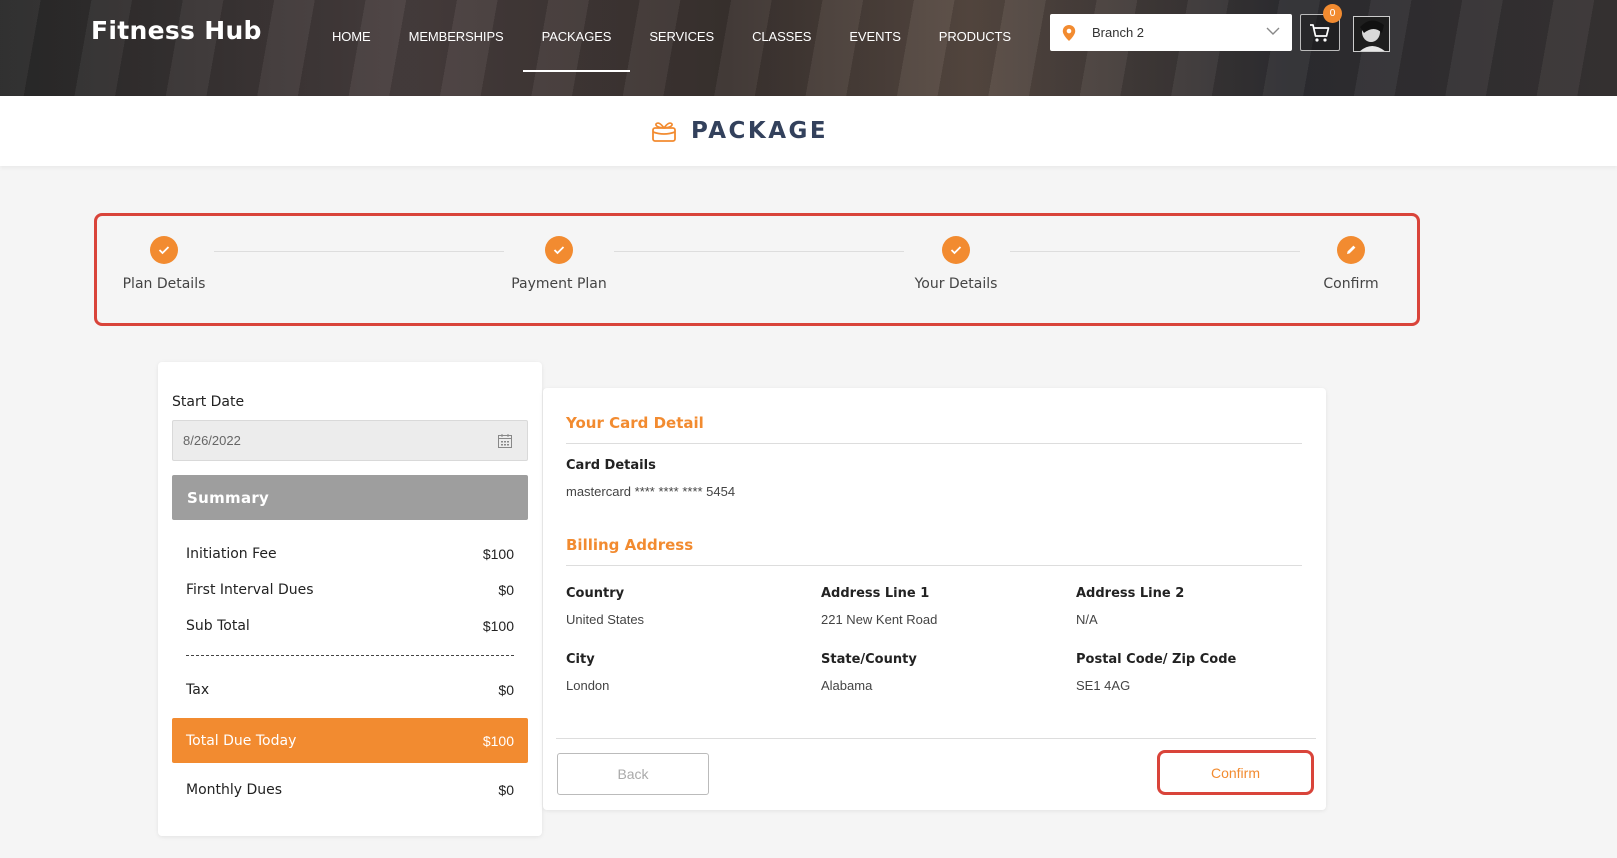  What do you see at coordinates (781, 36) in the screenshot?
I see `nav-classes: CLASSES` at bounding box center [781, 36].